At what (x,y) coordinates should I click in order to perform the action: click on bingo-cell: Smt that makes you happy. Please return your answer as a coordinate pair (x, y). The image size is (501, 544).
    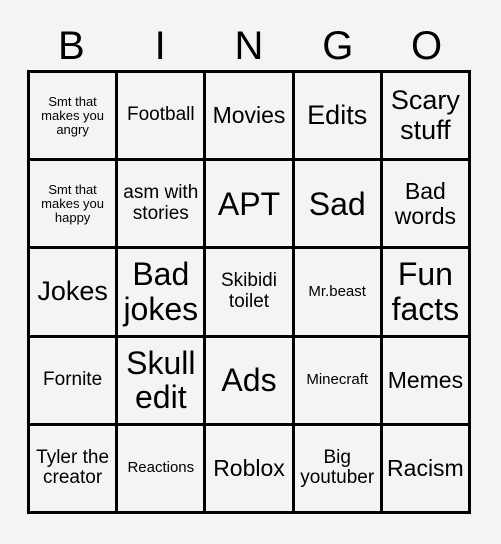
    Looking at the image, I should click on (74, 205).